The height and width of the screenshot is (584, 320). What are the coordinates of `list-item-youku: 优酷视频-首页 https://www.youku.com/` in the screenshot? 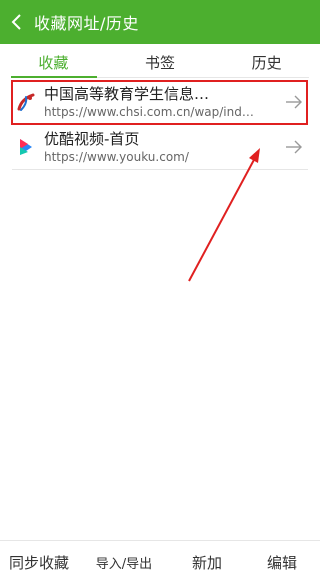 It's located at (160, 147).